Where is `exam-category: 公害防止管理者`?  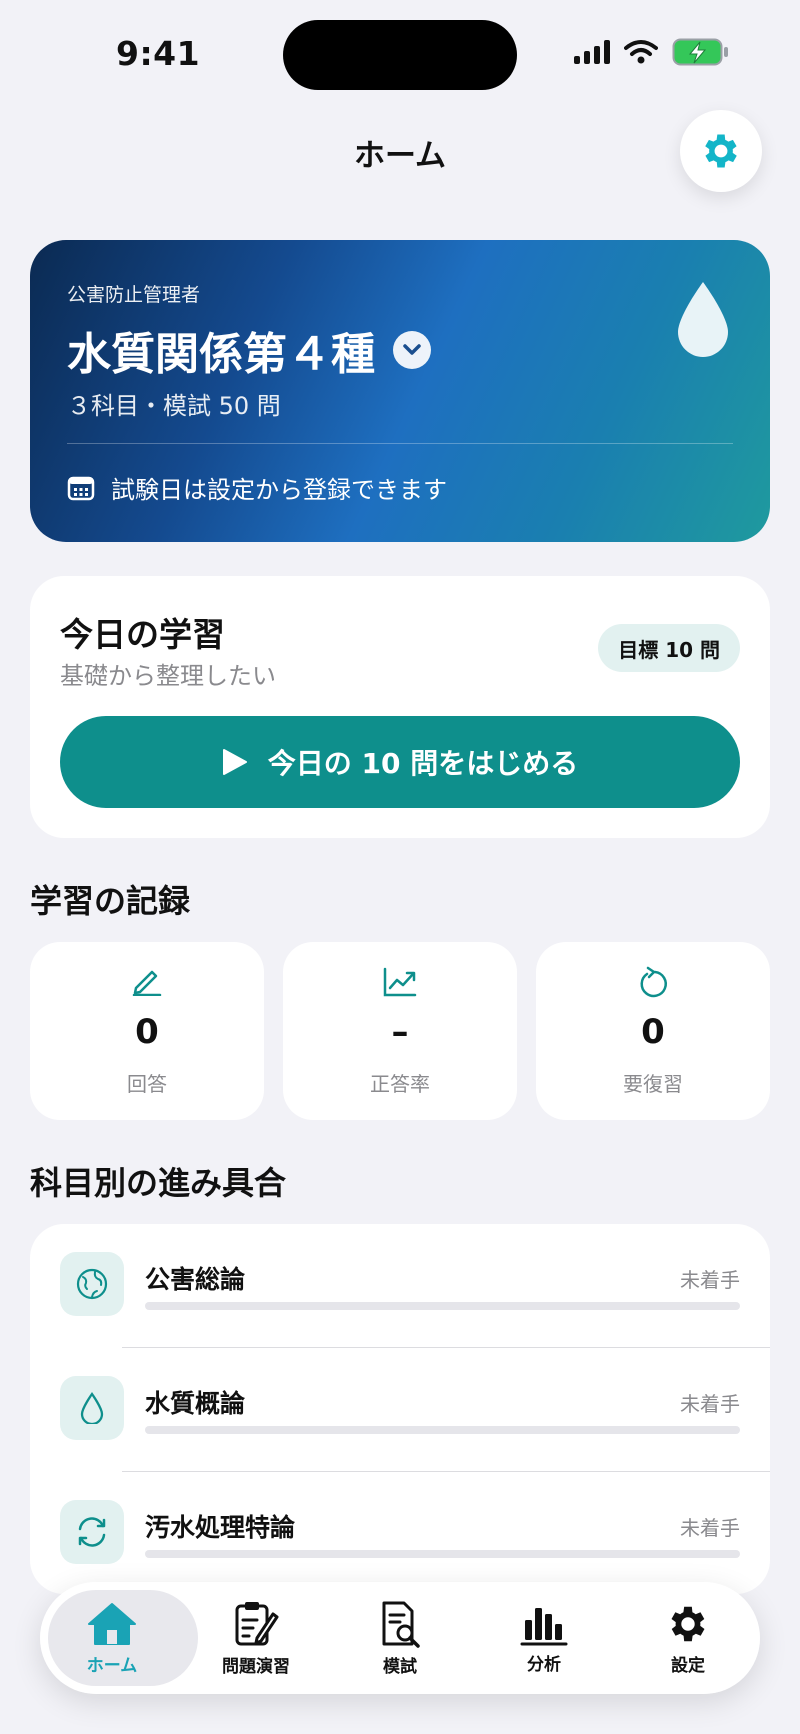 exam-category: 公害防止管理者 is located at coordinates (134, 295).